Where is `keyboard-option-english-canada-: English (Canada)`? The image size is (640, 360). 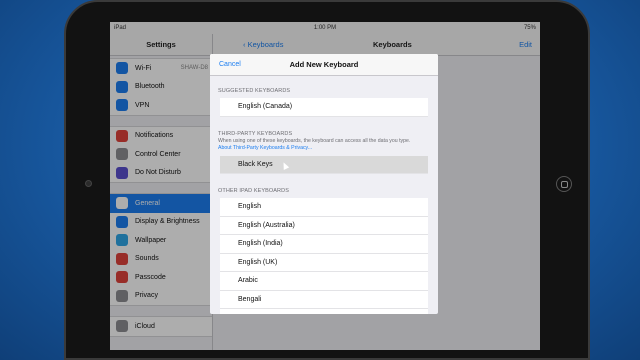
keyboard-option-english-canada-: English (Canada) is located at coordinates (324, 107).